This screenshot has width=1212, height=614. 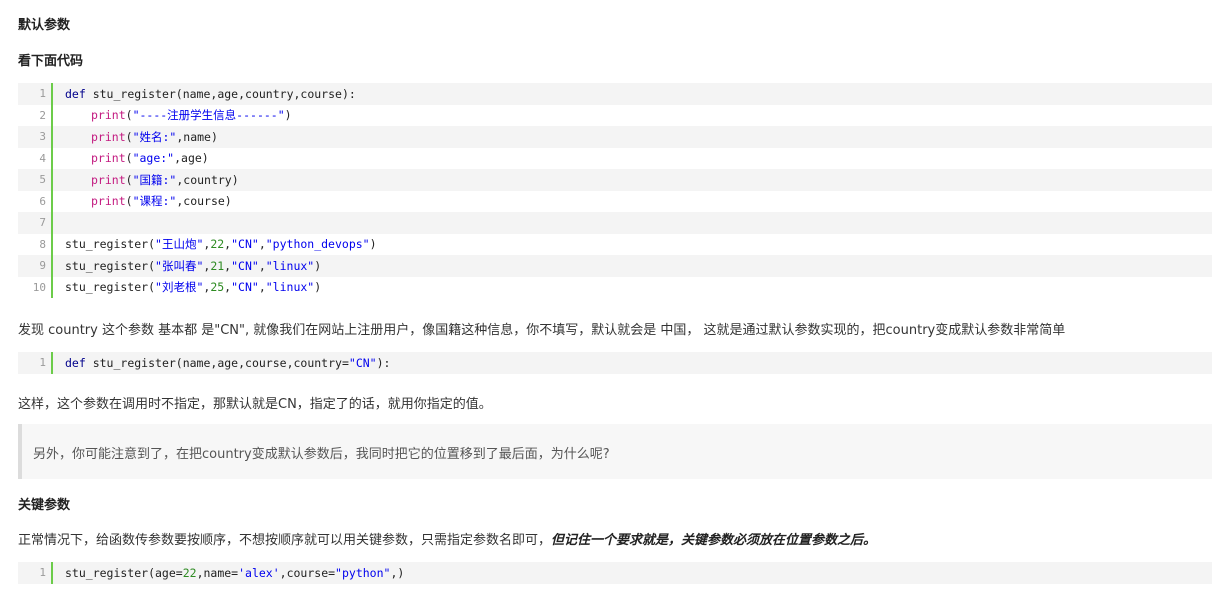 I want to click on line-number: 2, so click(x=42, y=115).